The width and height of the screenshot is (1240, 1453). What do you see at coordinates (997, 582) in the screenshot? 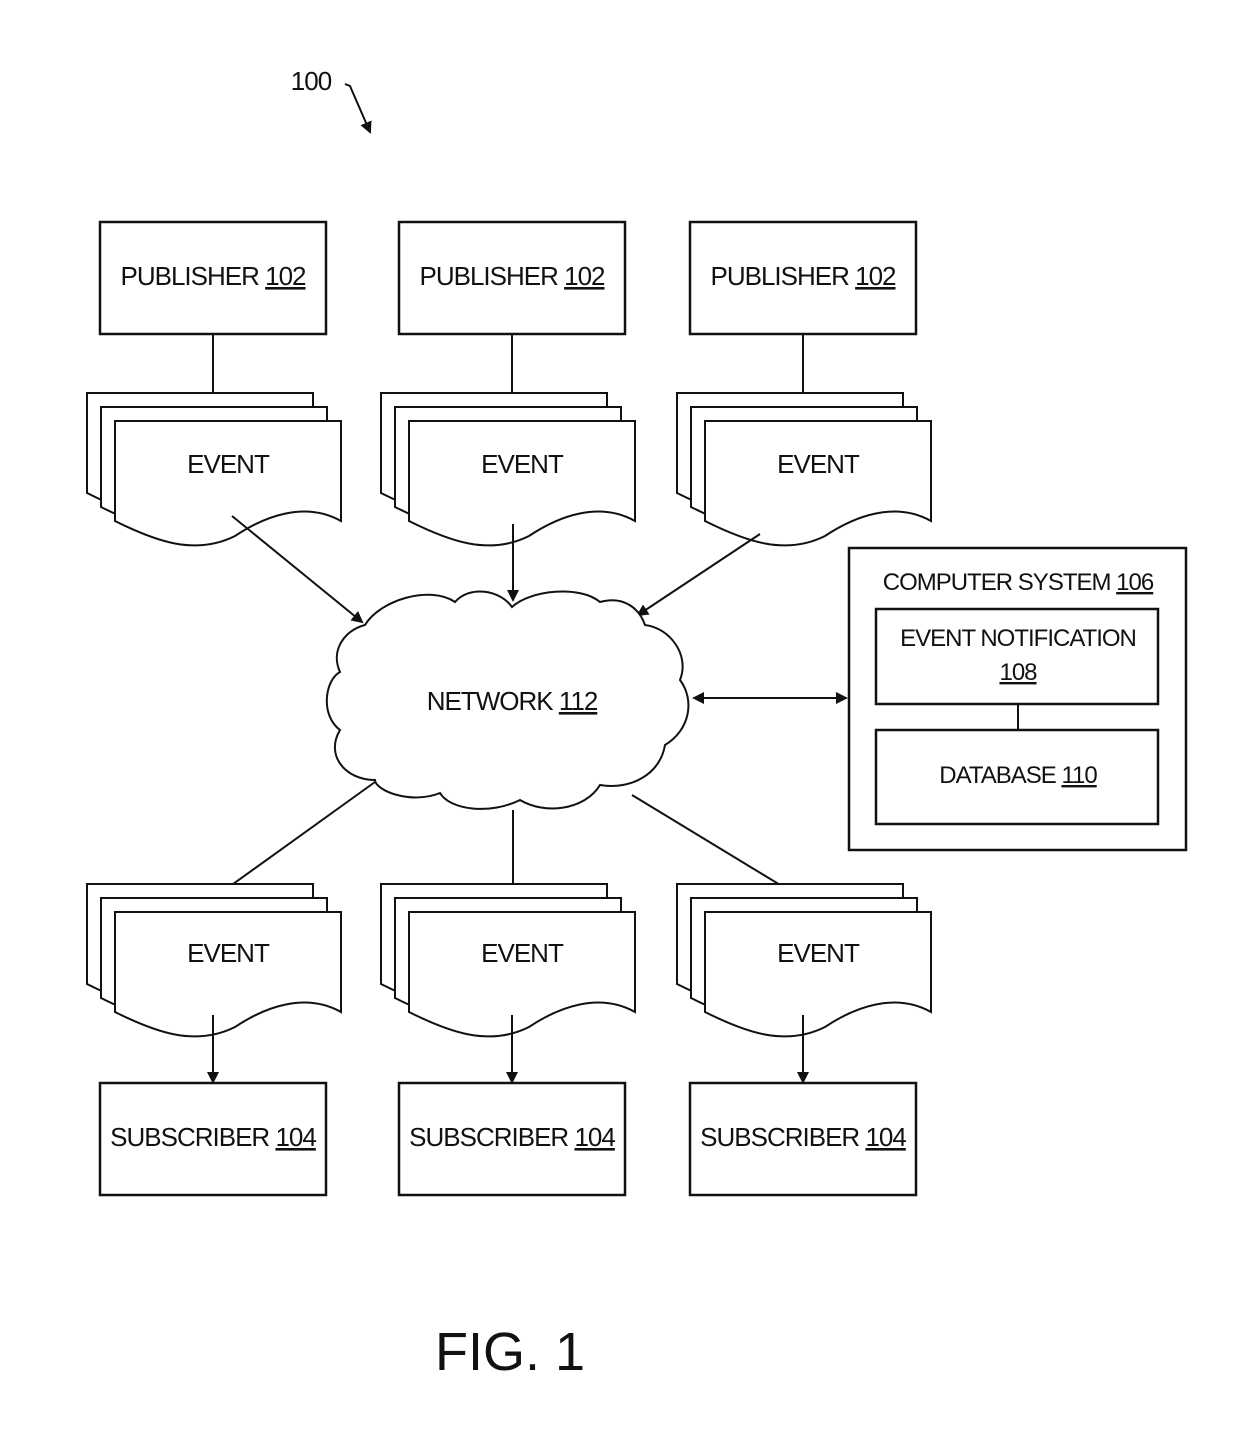
I see `computer-system-label: COMPUTER SYSTEM` at bounding box center [997, 582].